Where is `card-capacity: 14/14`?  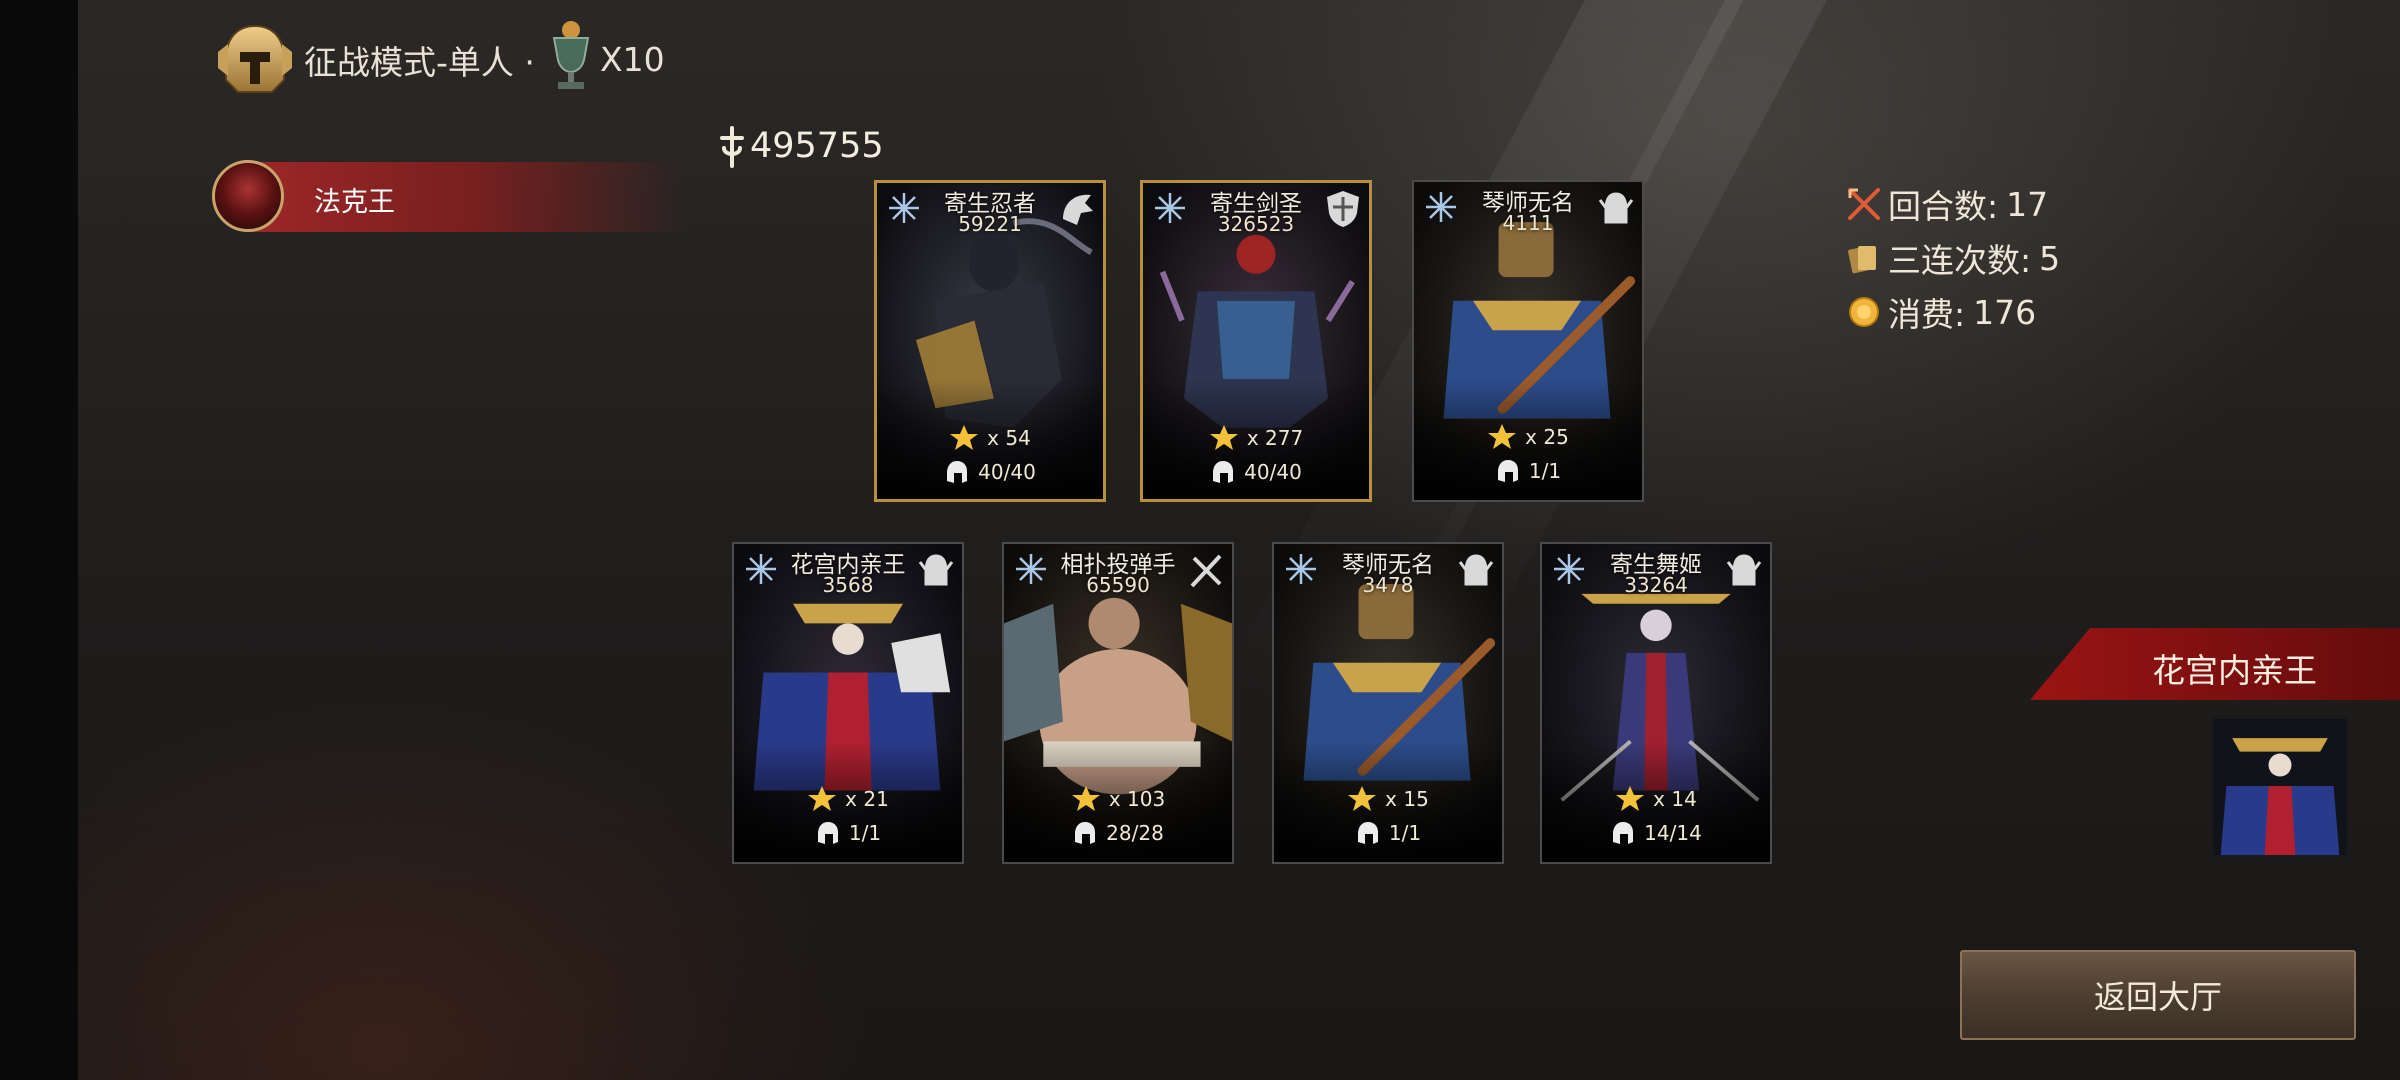 card-capacity: 14/14 is located at coordinates (1656, 833).